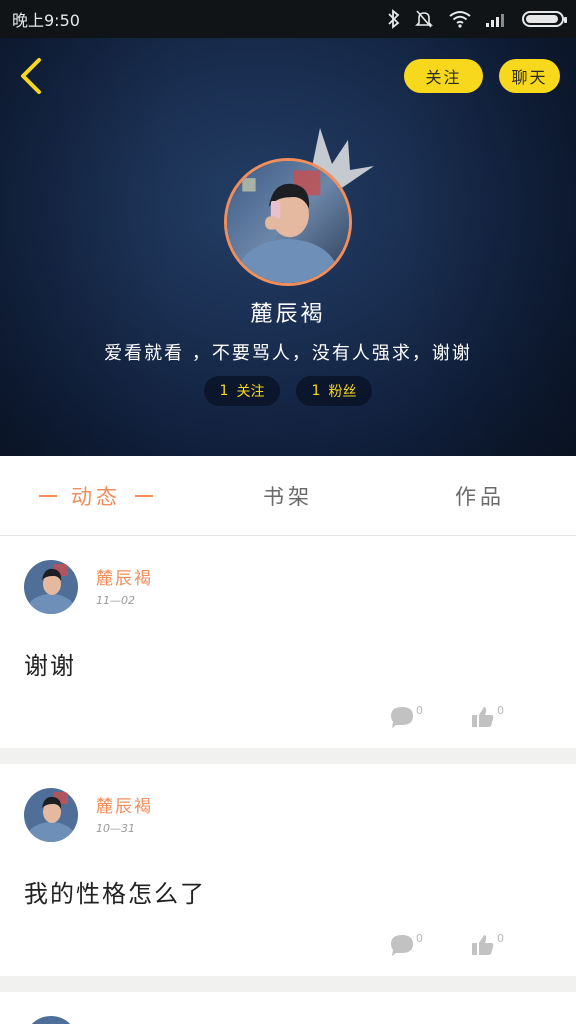  Describe the element at coordinates (46, 20) in the screenshot. I see `status-time: 晚上9:50` at that location.